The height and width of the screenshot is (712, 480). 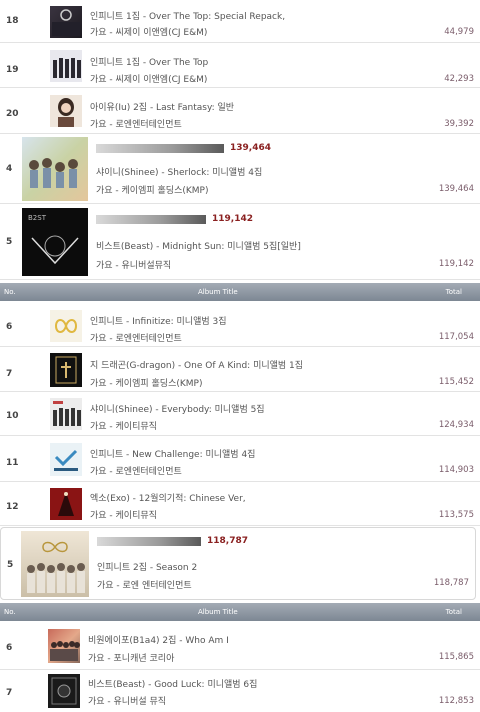 What do you see at coordinates (12, 416) in the screenshot?
I see `rank-number: 10` at bounding box center [12, 416].